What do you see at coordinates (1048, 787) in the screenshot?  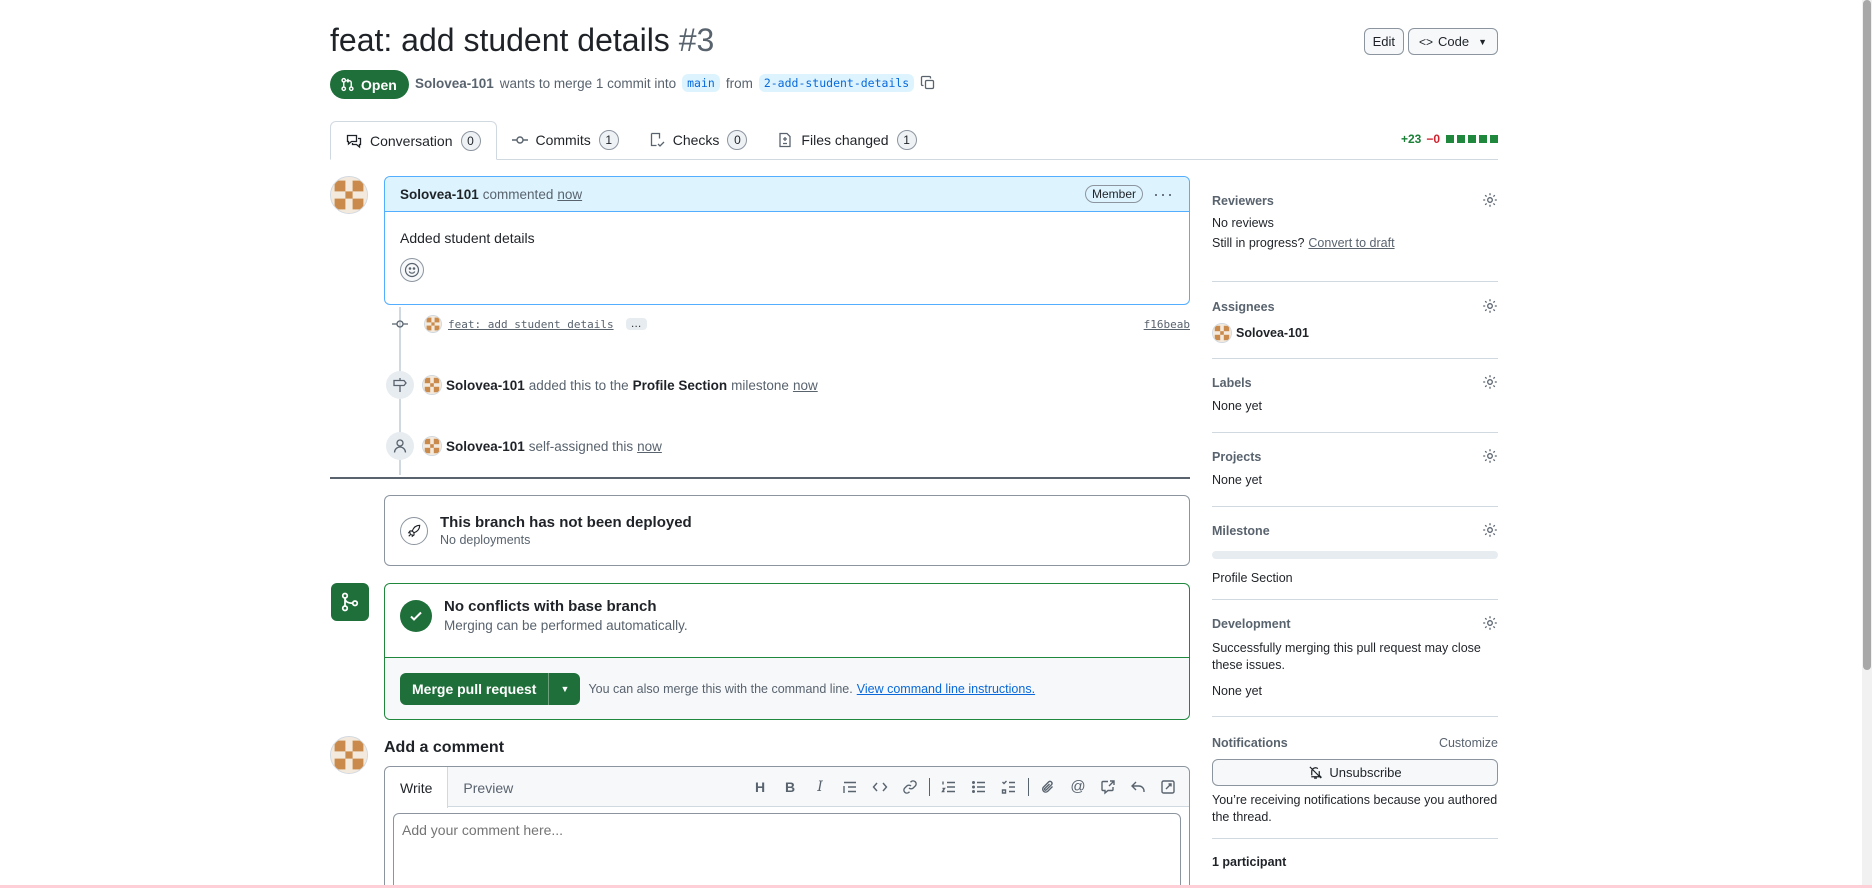 I see `paperclip-icon` at bounding box center [1048, 787].